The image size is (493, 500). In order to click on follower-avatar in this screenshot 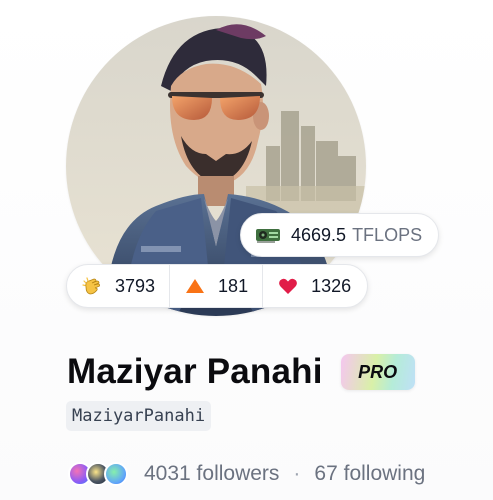, I will do `click(116, 474)`.